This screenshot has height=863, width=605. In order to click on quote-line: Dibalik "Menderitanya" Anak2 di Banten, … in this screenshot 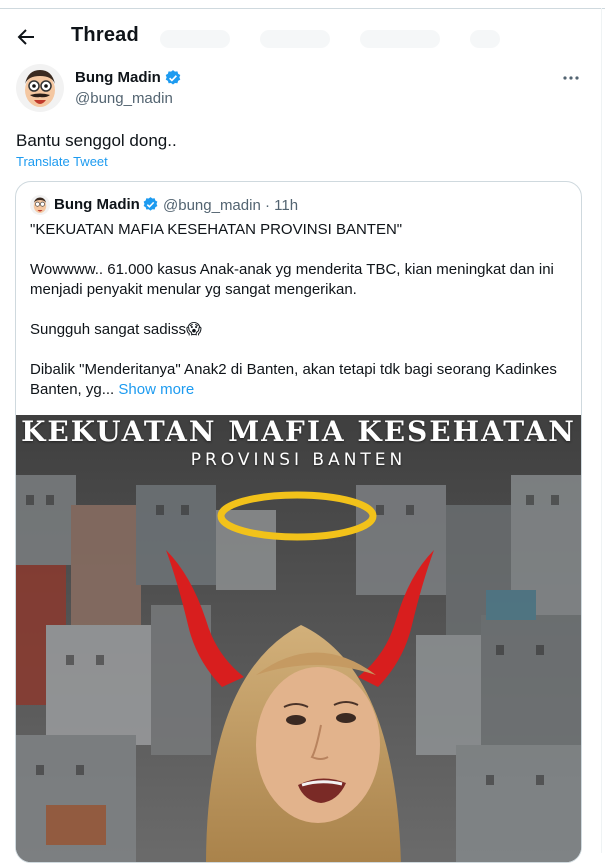, I will do `click(293, 379)`.